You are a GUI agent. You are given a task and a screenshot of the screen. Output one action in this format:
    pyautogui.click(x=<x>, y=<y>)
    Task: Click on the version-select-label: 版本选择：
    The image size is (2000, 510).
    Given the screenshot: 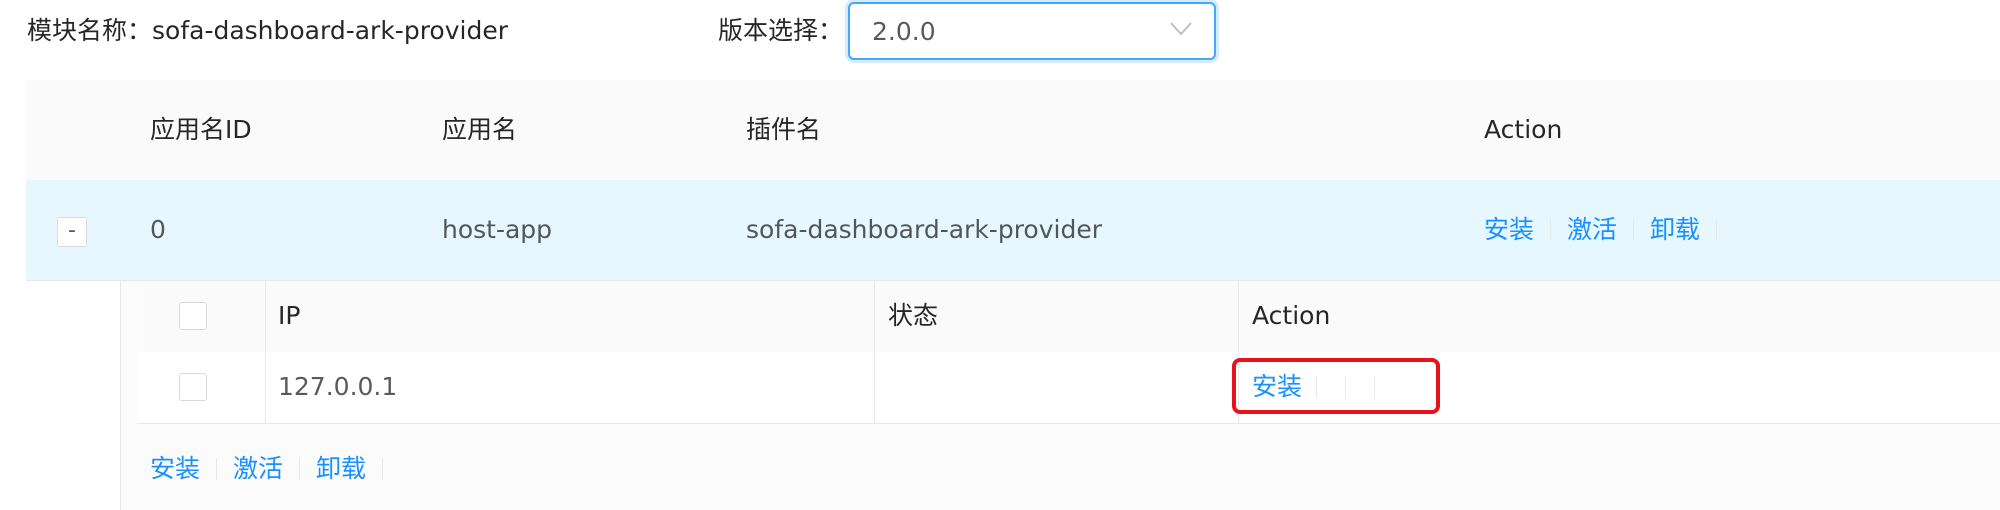 What is the action you would take?
    pyautogui.click(x=781, y=30)
    